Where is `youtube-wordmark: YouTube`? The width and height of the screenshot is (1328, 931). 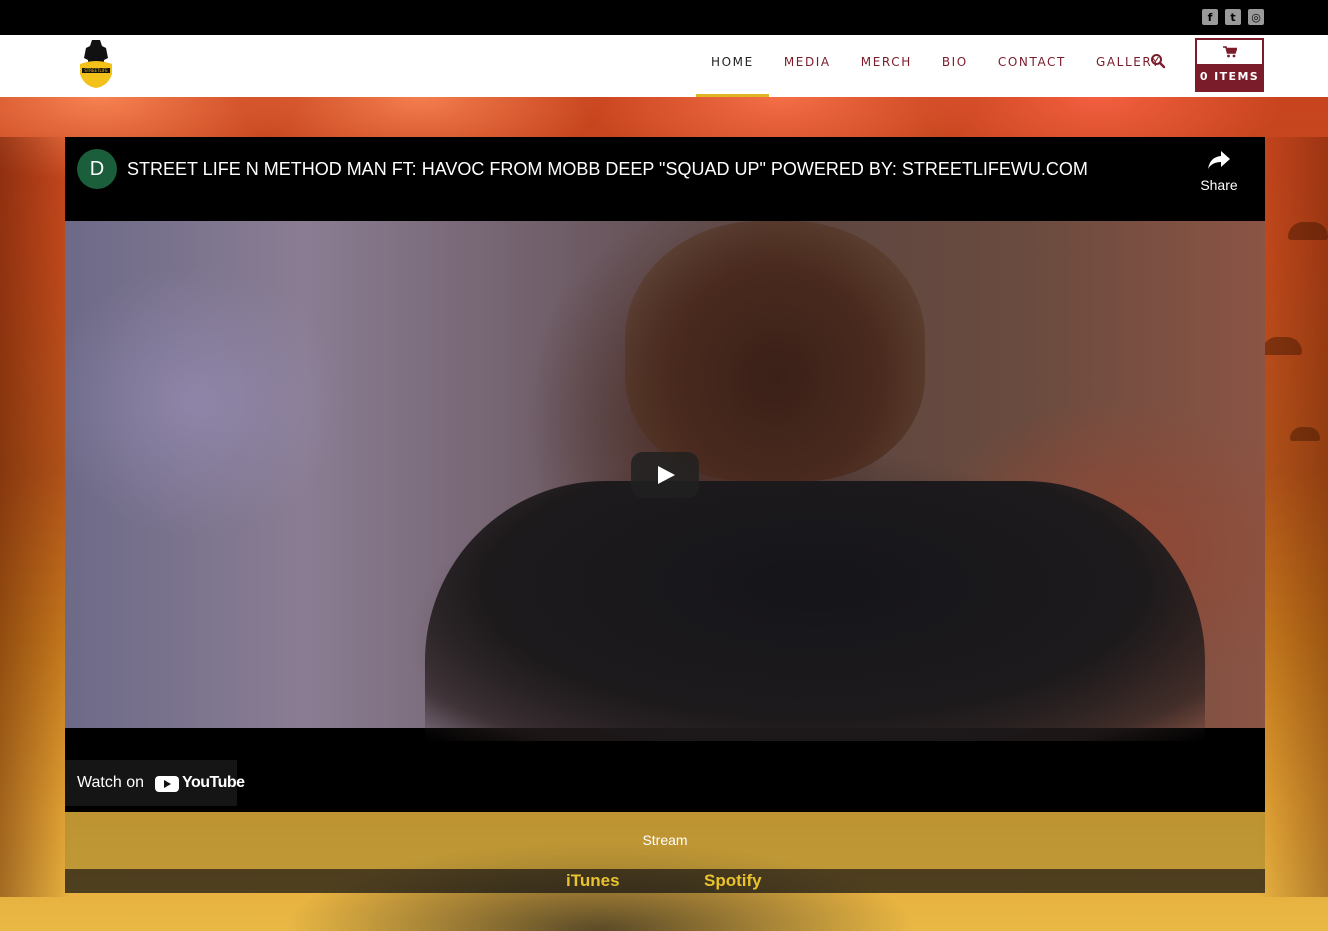
youtube-wordmark: YouTube is located at coordinates (213, 782).